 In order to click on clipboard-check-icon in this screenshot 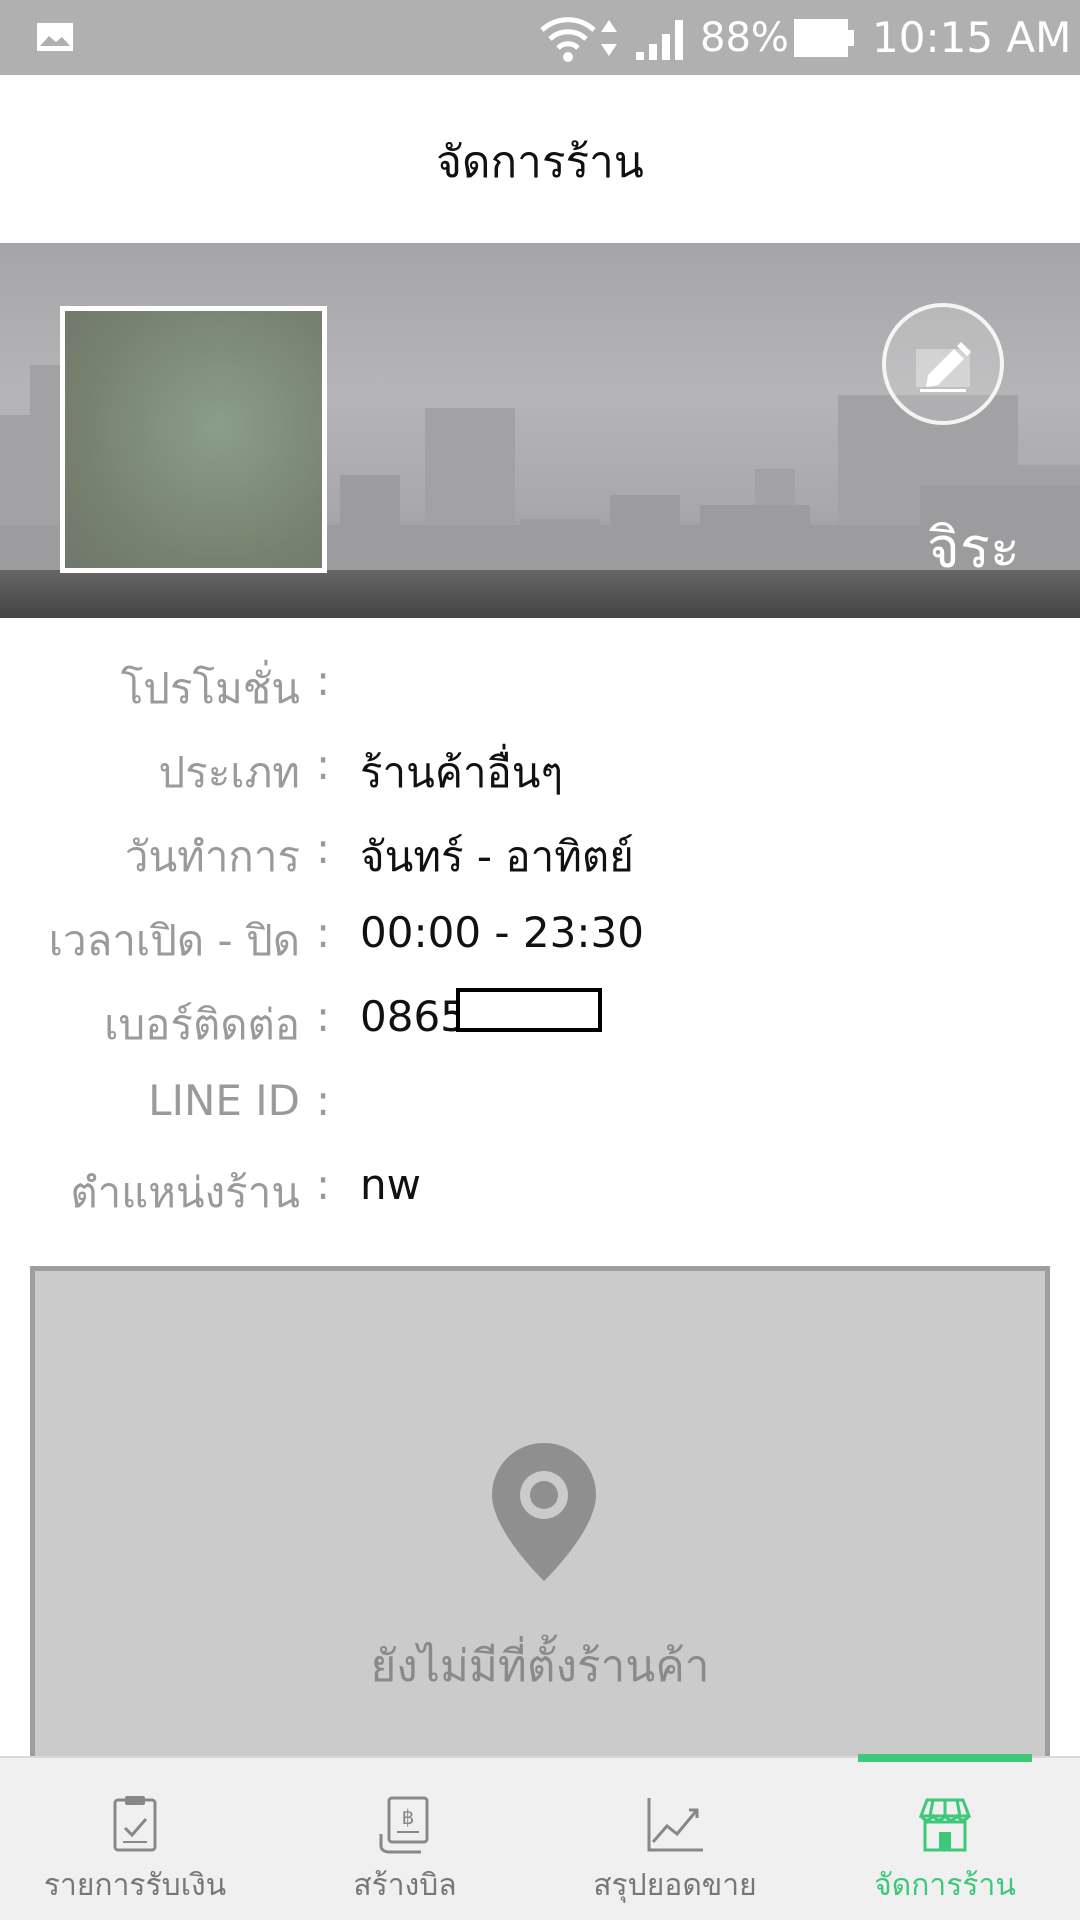, I will do `click(135, 1824)`.